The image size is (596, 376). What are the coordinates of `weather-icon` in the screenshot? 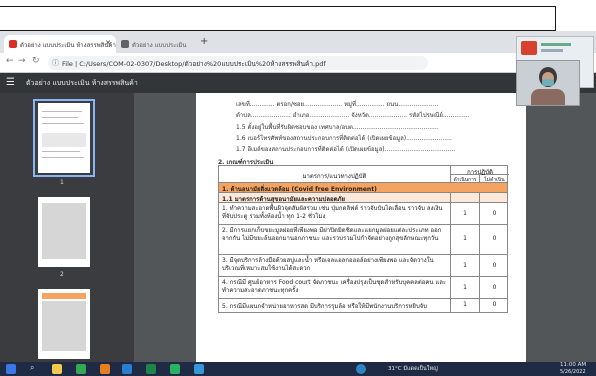 It's located at (361, 369).